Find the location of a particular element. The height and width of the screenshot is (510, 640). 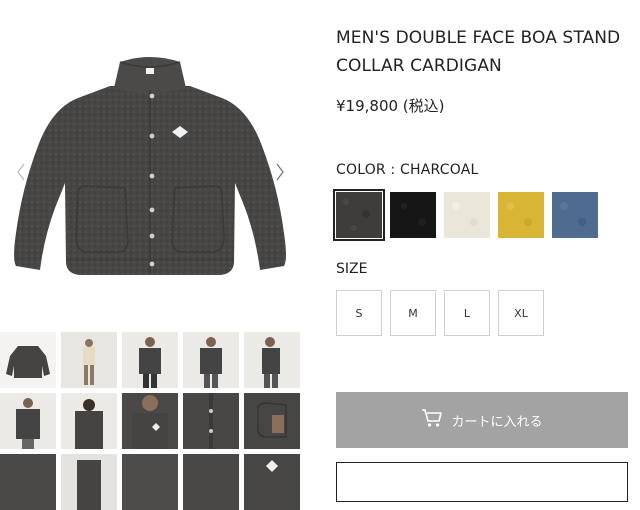

swatch-ivory is located at coordinates (467, 215).